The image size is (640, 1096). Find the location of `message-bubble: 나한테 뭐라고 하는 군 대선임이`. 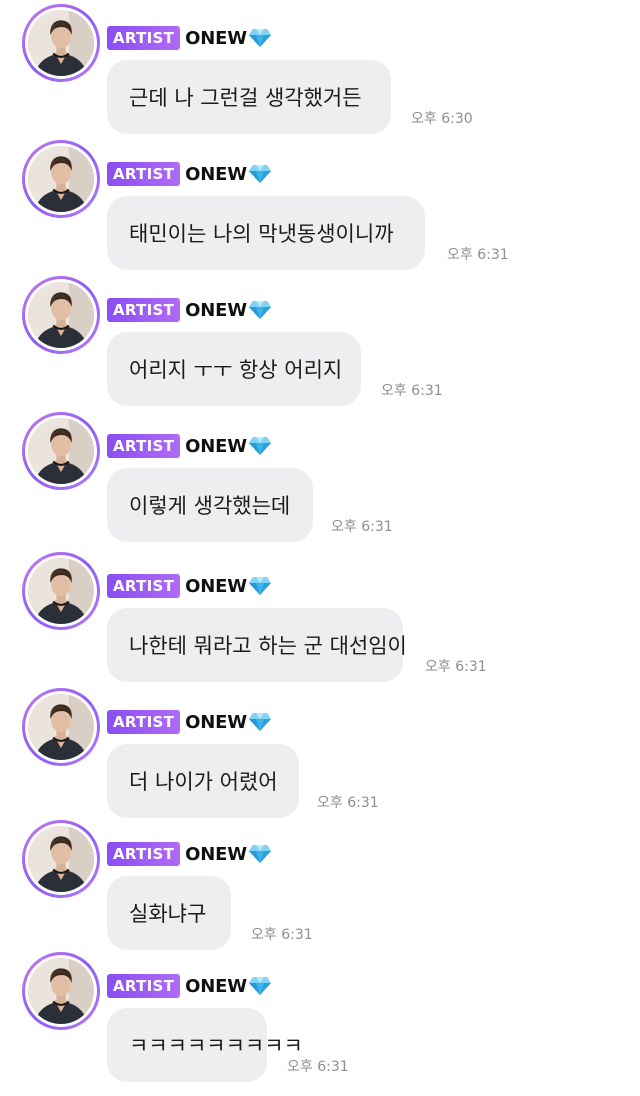

message-bubble: 나한테 뭐라고 하는 군 대선임이 is located at coordinates (257, 645).